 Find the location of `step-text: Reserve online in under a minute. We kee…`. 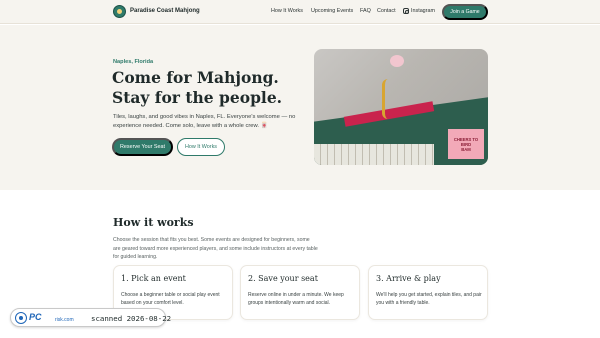

step-text: Reserve online in under a minute. We kee… is located at coordinates (296, 299).